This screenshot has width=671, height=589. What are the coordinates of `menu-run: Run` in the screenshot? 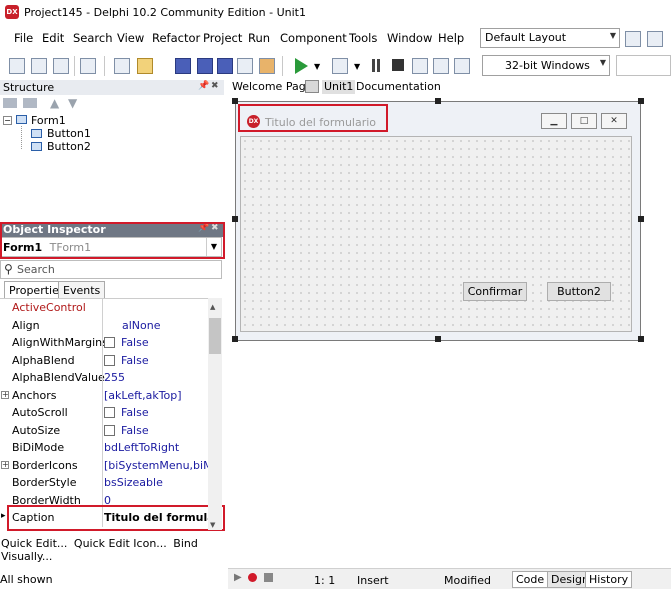 It's located at (259, 38).